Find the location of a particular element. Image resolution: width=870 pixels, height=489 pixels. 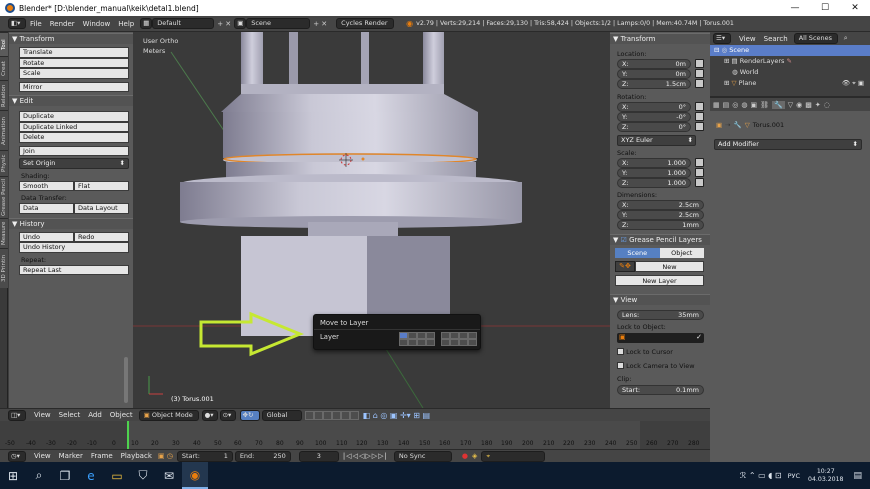

redo-button: Redo is located at coordinates (101, 236).